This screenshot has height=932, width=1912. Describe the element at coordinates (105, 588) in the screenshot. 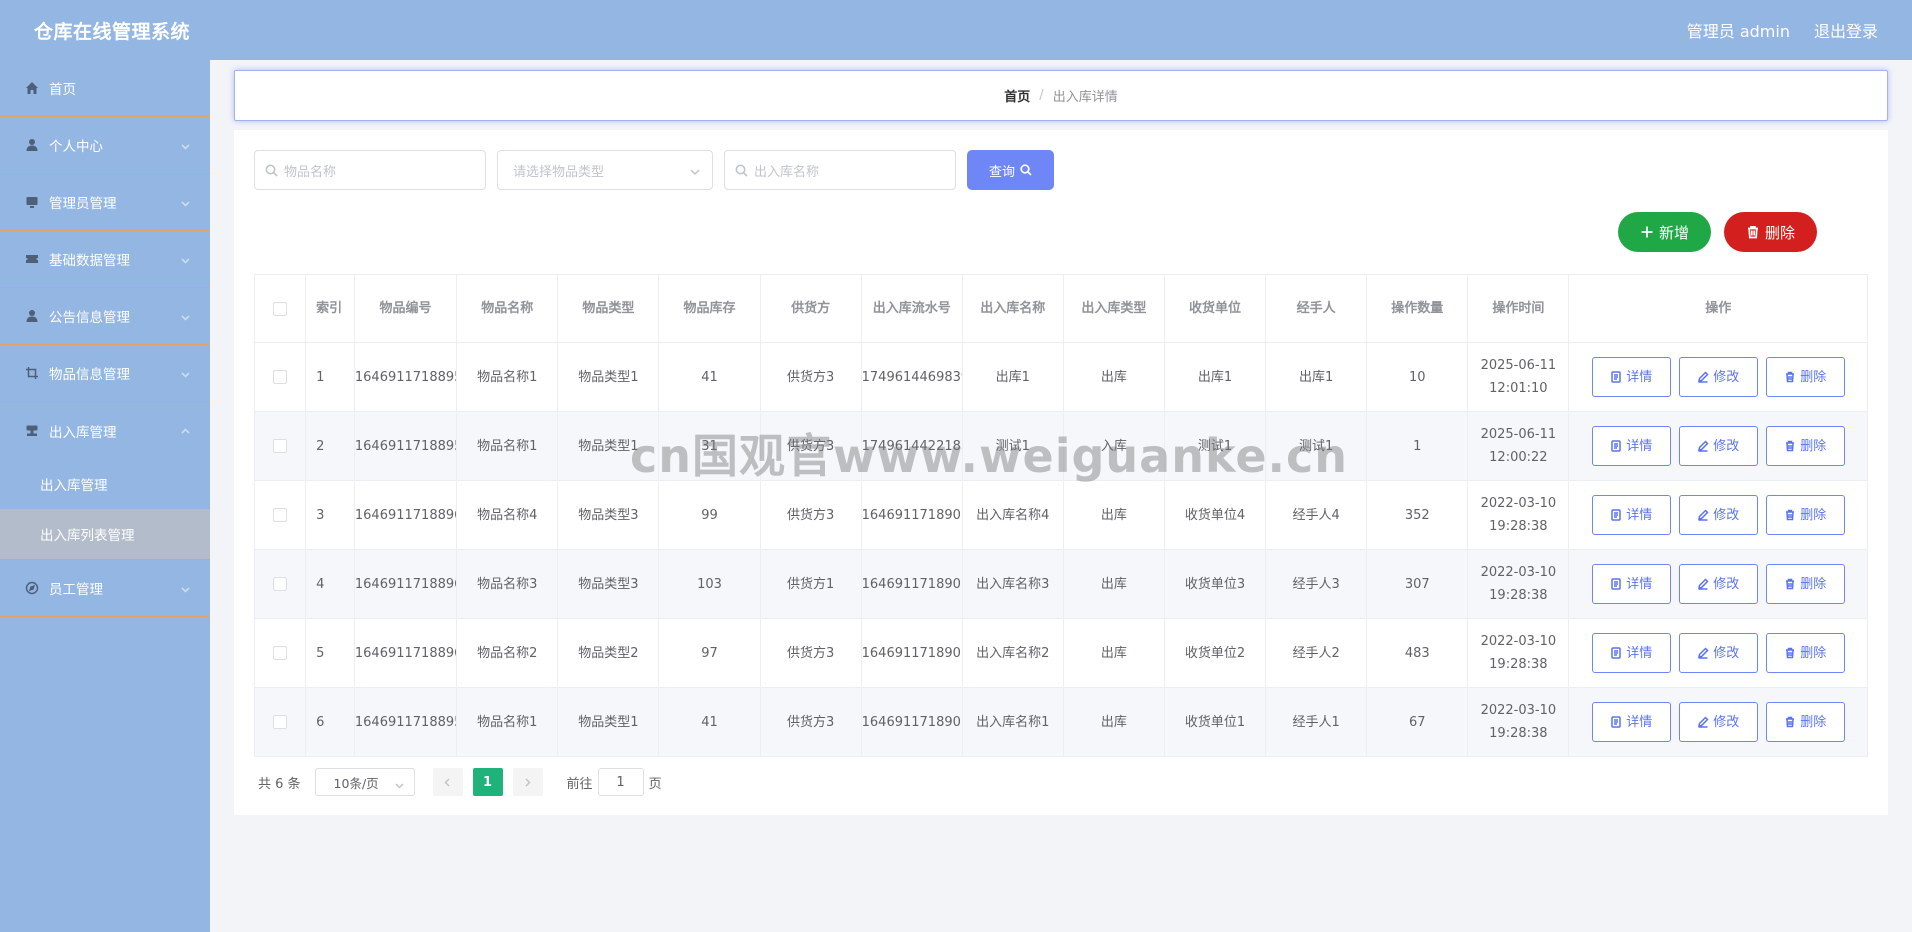

I see `sidebar-item-employees: 员工管理` at that location.